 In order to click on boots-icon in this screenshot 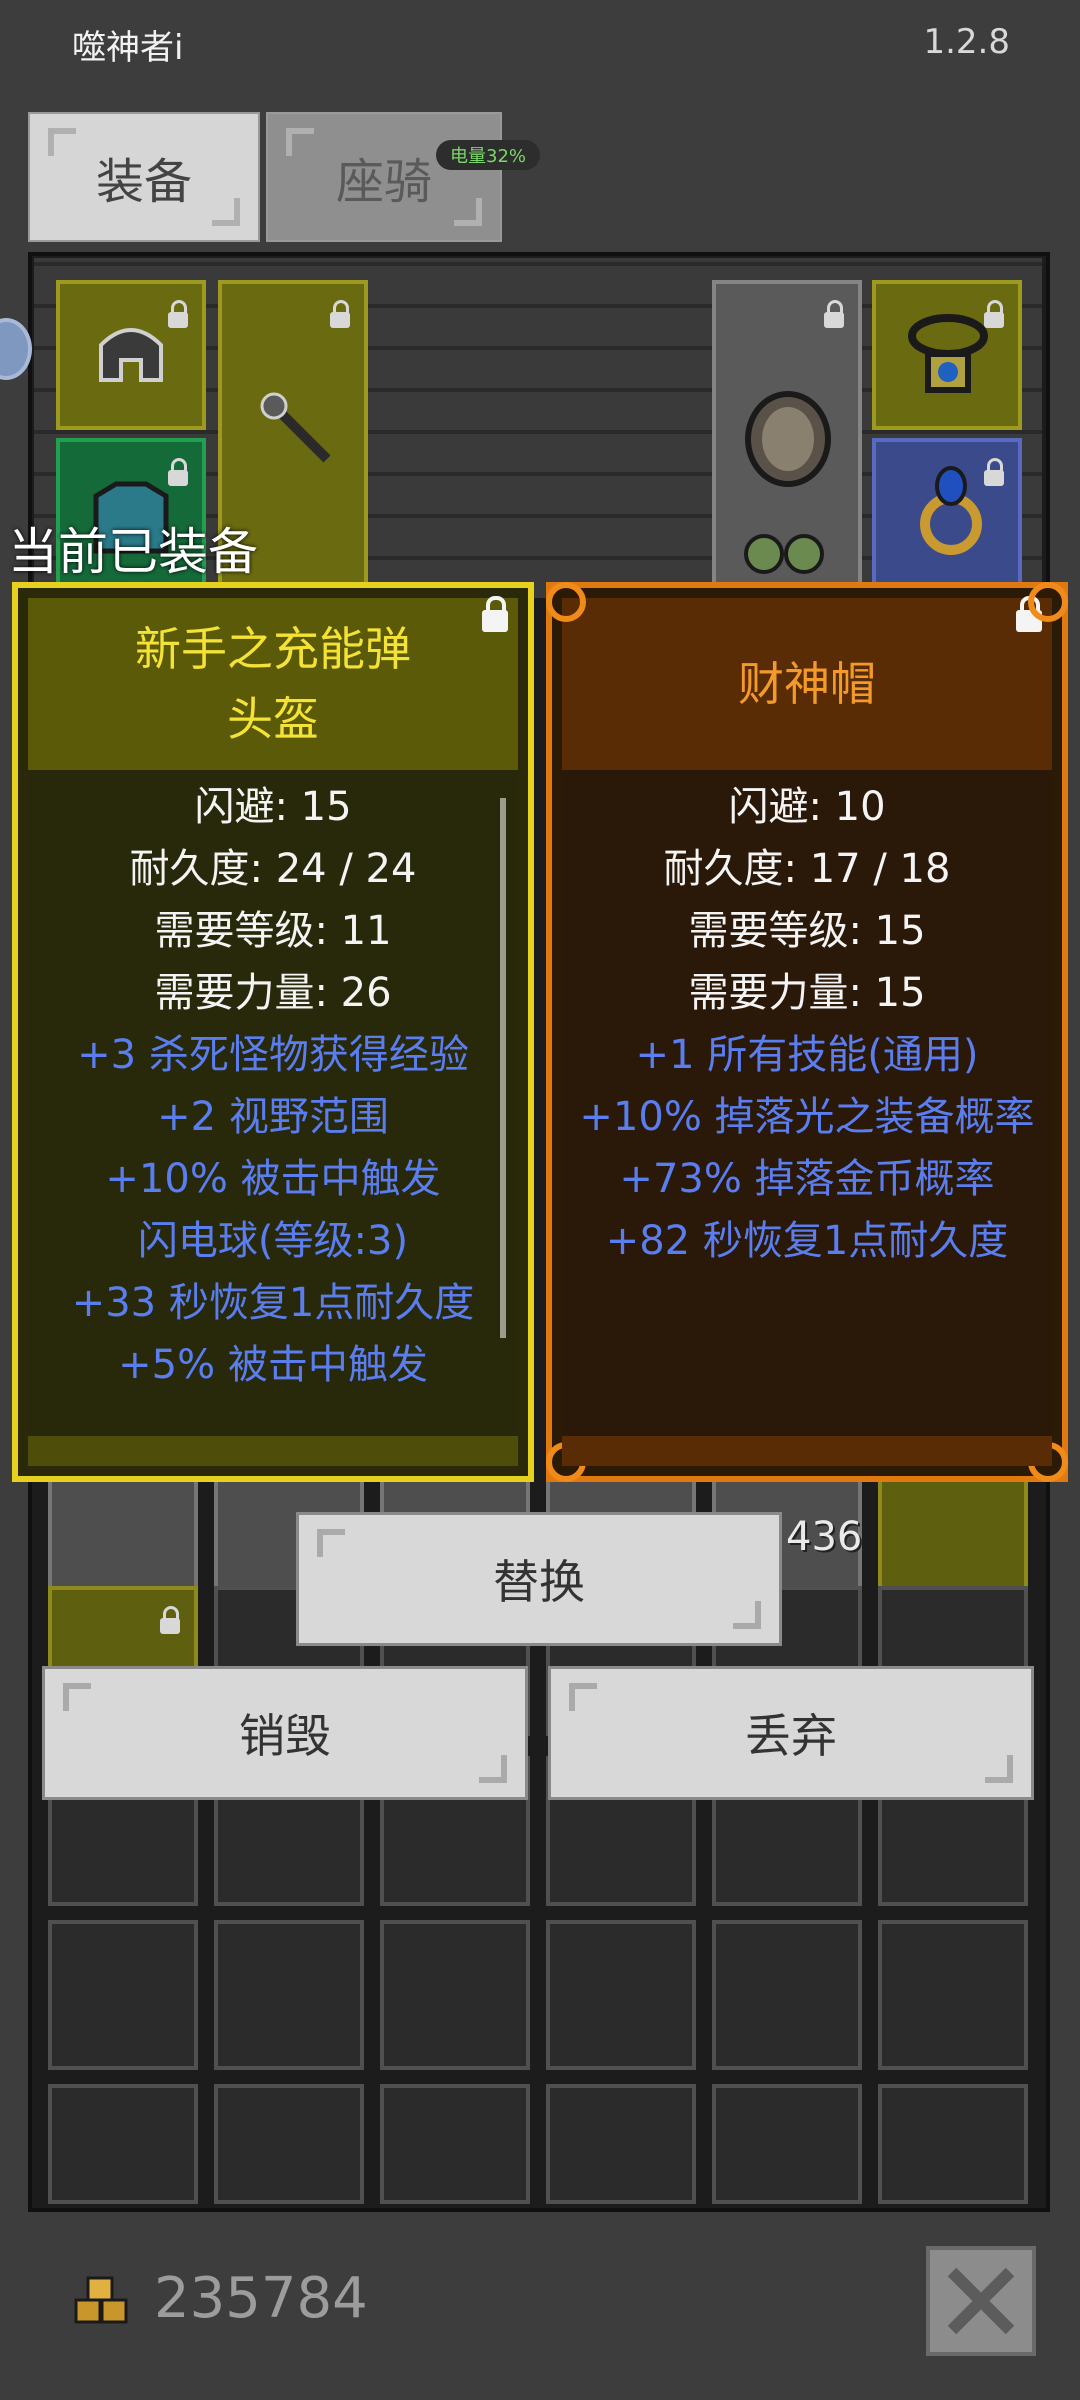, I will do `click(785, 553)`.